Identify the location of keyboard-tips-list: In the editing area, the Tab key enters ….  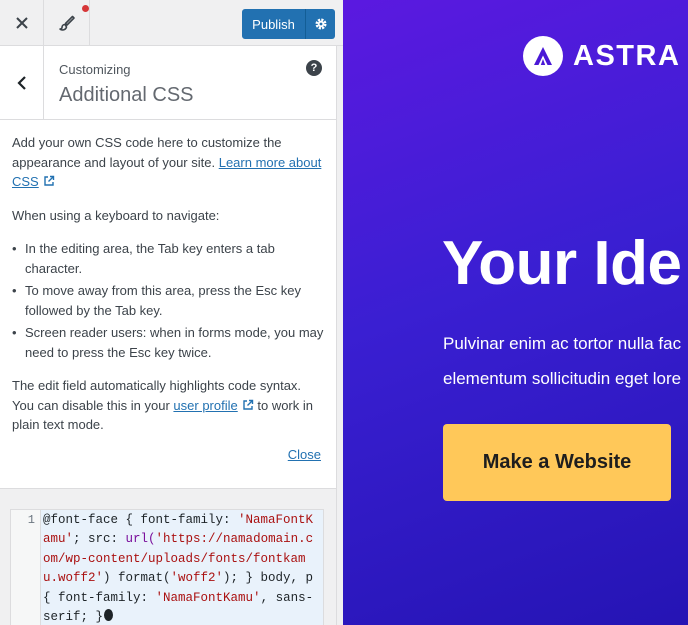
(168, 300).